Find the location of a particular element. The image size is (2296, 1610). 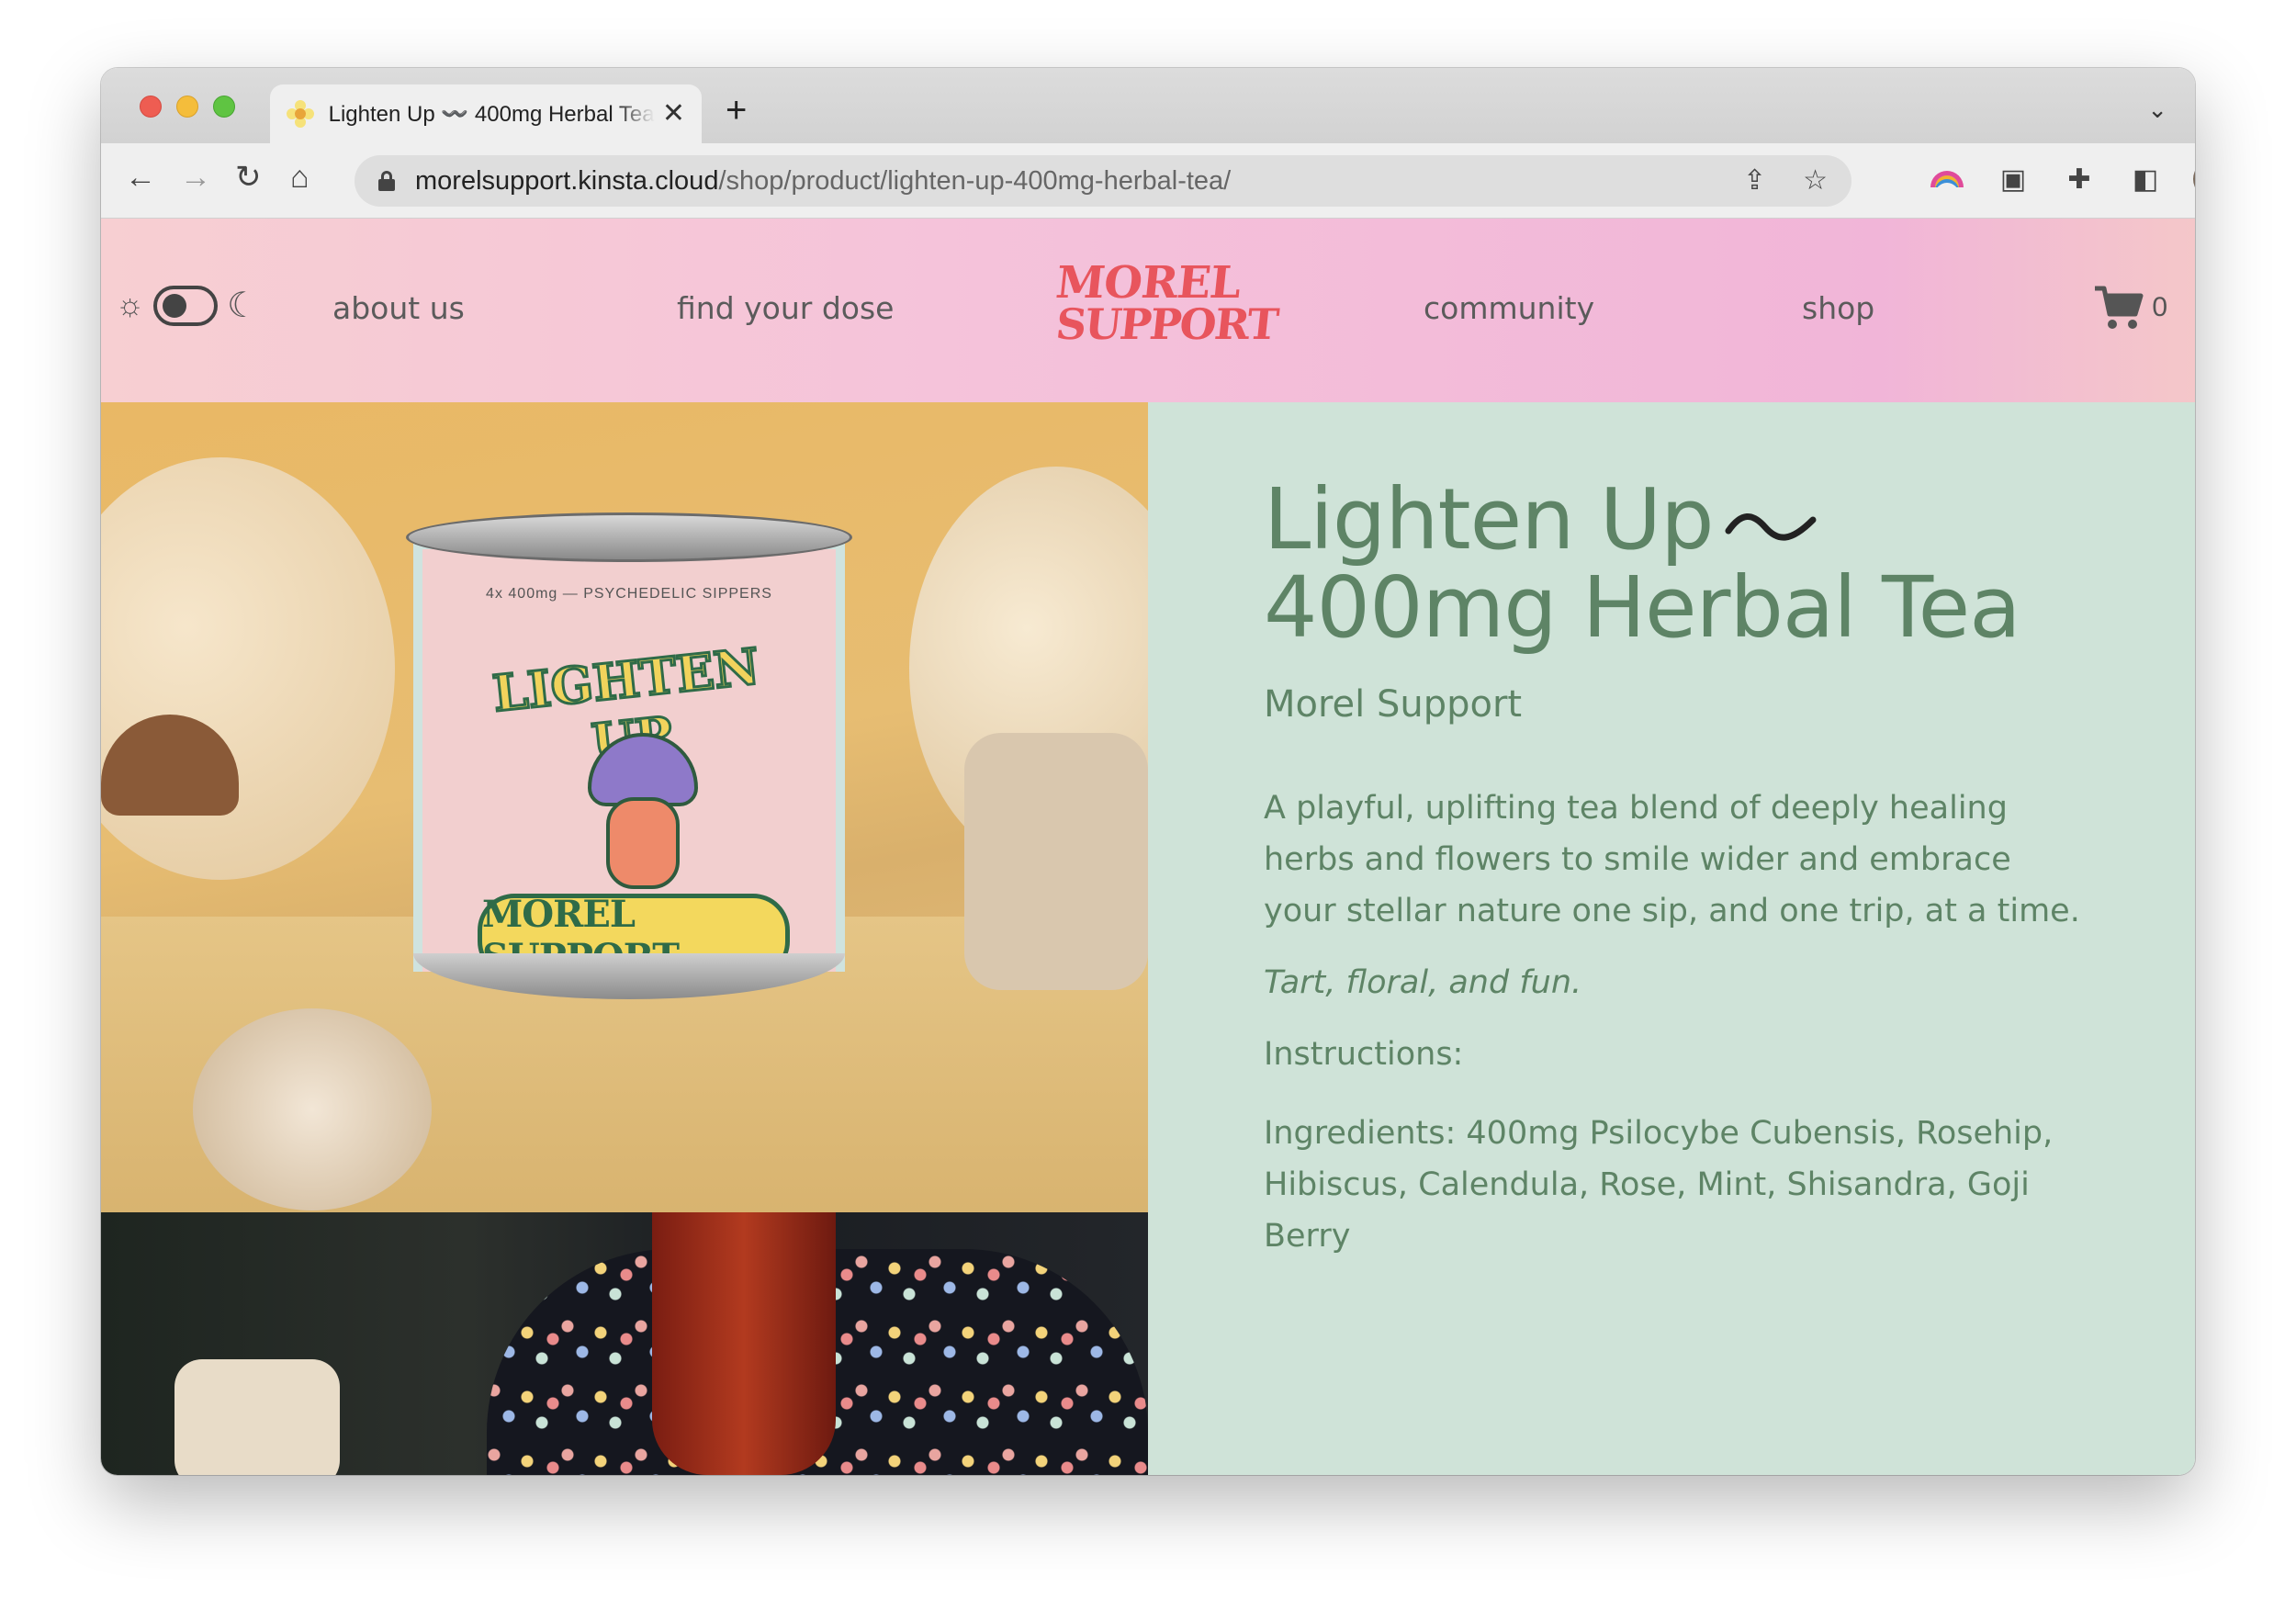

wavy-dash-icon is located at coordinates (1770, 526).